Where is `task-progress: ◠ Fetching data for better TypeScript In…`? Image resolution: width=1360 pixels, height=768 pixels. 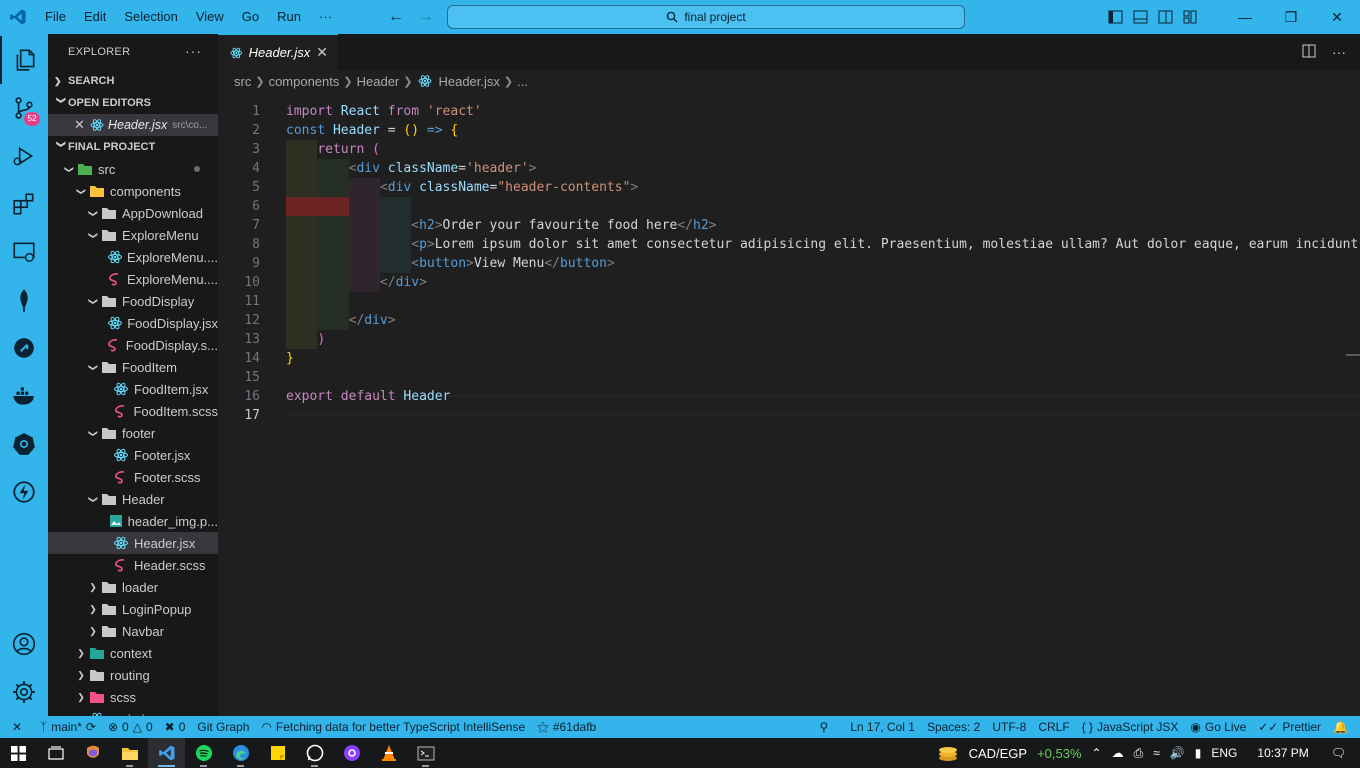
task-progress: ◠ Fetching data for better TypeScript In… is located at coordinates (393, 727).